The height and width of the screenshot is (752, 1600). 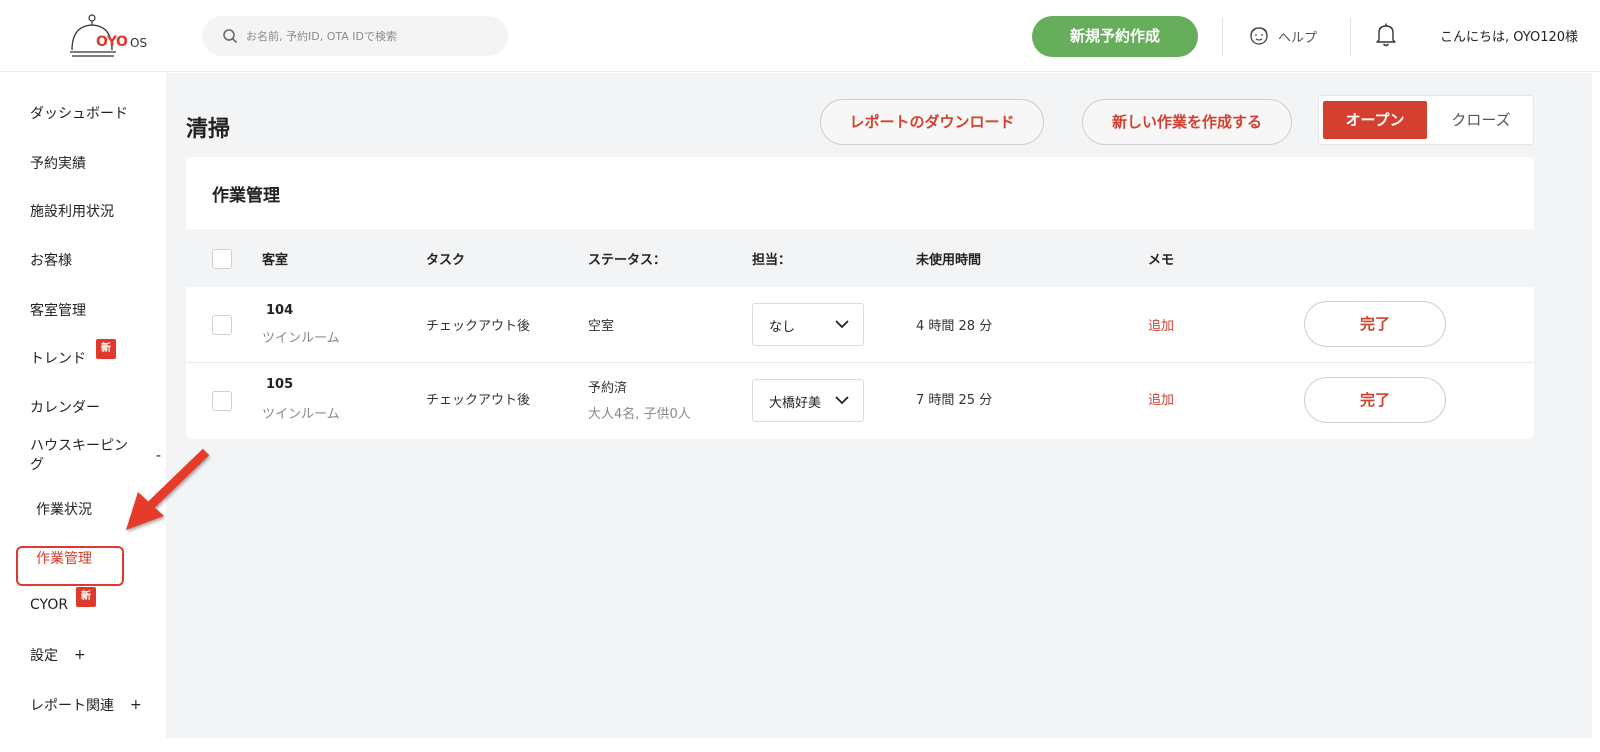 I want to click on select-all-checkbox, so click(x=222, y=259).